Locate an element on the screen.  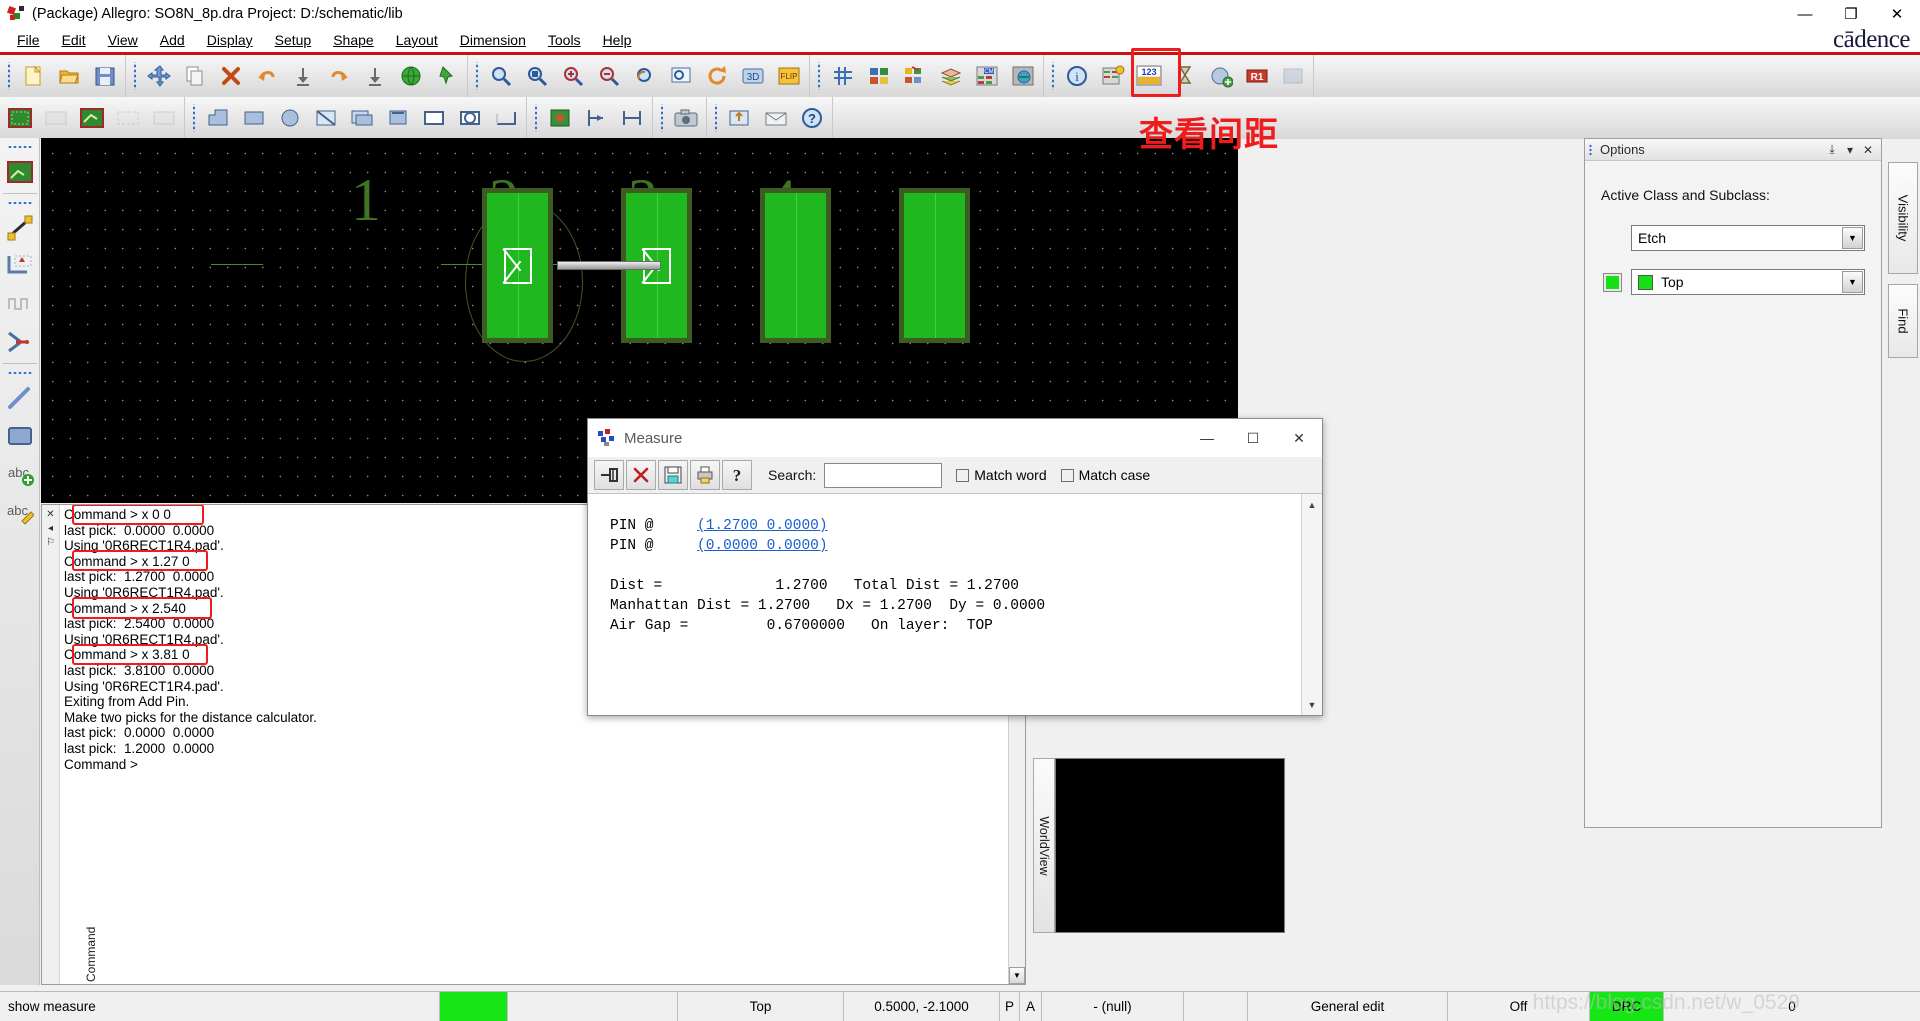
rectangle-icon is located at coordinates (254, 118).